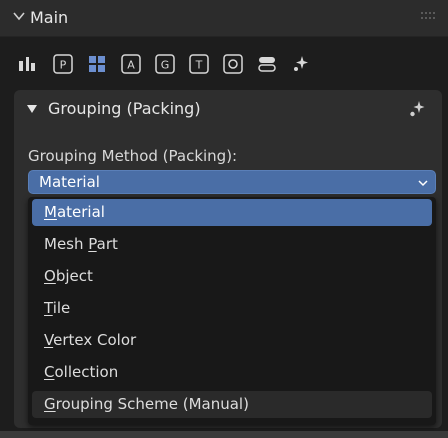  I want to click on menu-item-label-post: rouping Scheme (Manual), so click(152, 404).